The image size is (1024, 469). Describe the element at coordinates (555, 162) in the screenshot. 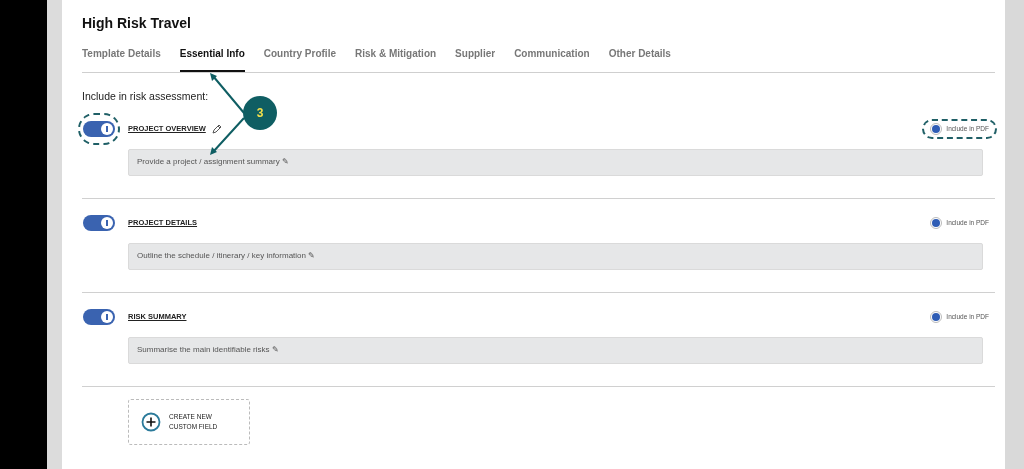

I see `text-field: Provide a project / assignment summary ✎` at that location.